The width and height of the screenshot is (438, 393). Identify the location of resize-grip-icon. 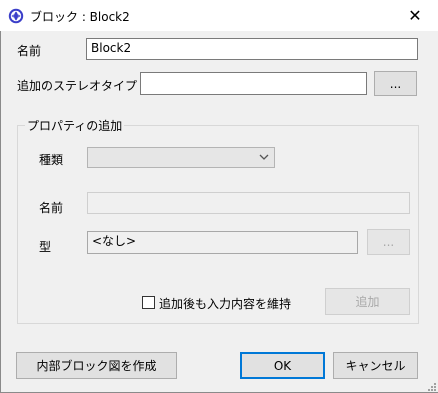
(432, 387).